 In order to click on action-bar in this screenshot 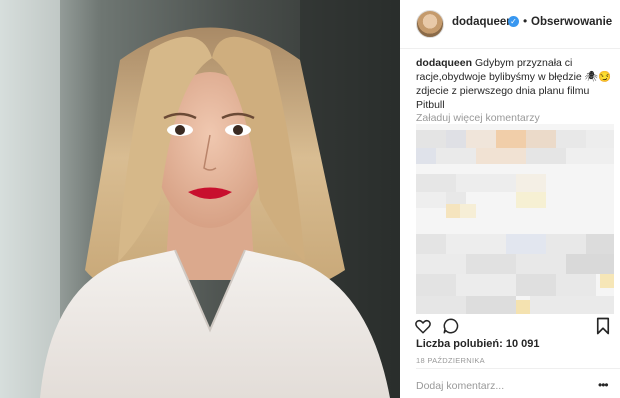, I will do `click(510, 326)`.